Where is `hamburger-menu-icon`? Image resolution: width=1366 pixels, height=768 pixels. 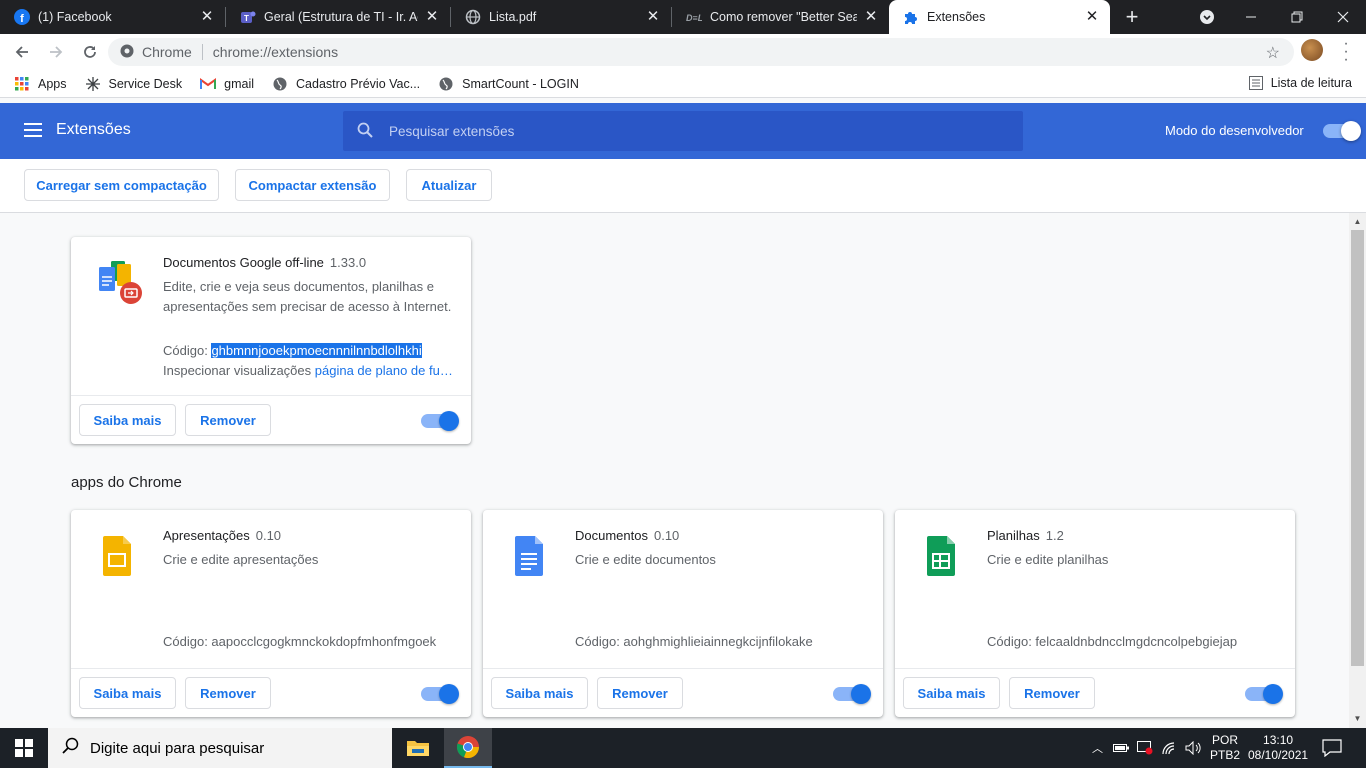 hamburger-menu-icon is located at coordinates (33, 132).